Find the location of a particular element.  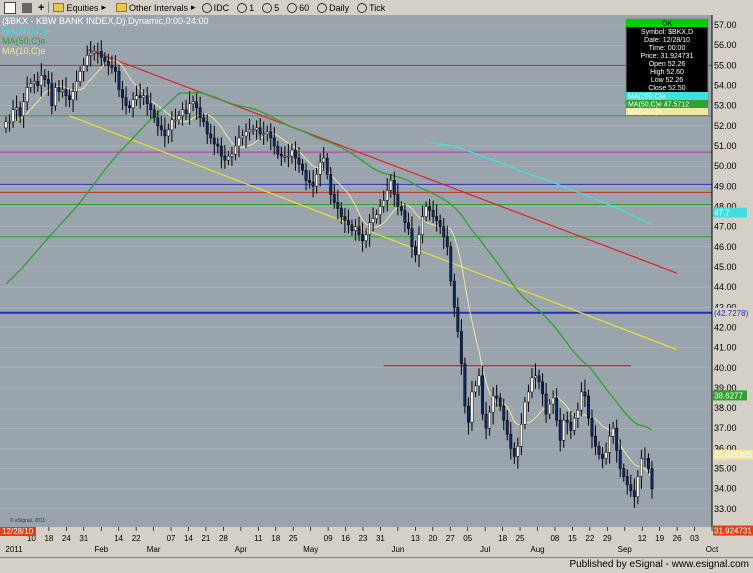

interval-1-button: 1 is located at coordinates (245, 7).